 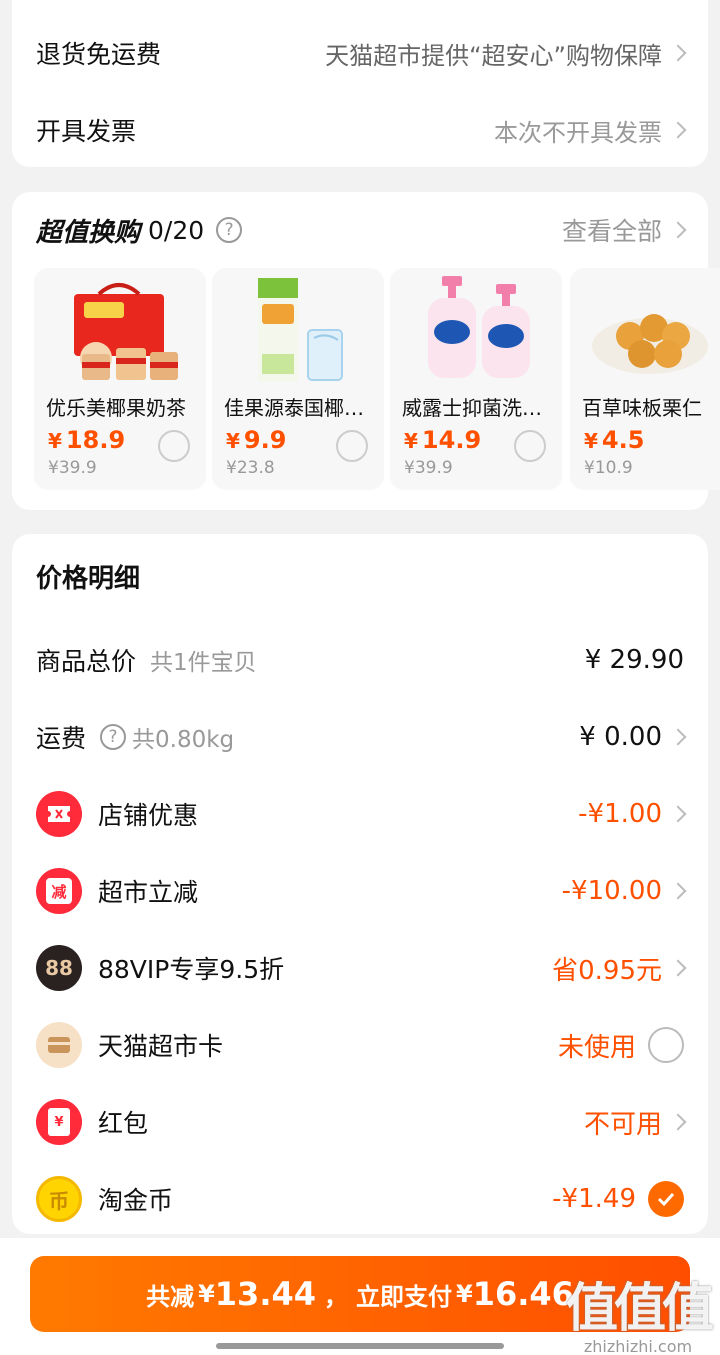 I want to click on coin-row: 币 淘金币 -¥1.49, so click(x=360, y=1199).